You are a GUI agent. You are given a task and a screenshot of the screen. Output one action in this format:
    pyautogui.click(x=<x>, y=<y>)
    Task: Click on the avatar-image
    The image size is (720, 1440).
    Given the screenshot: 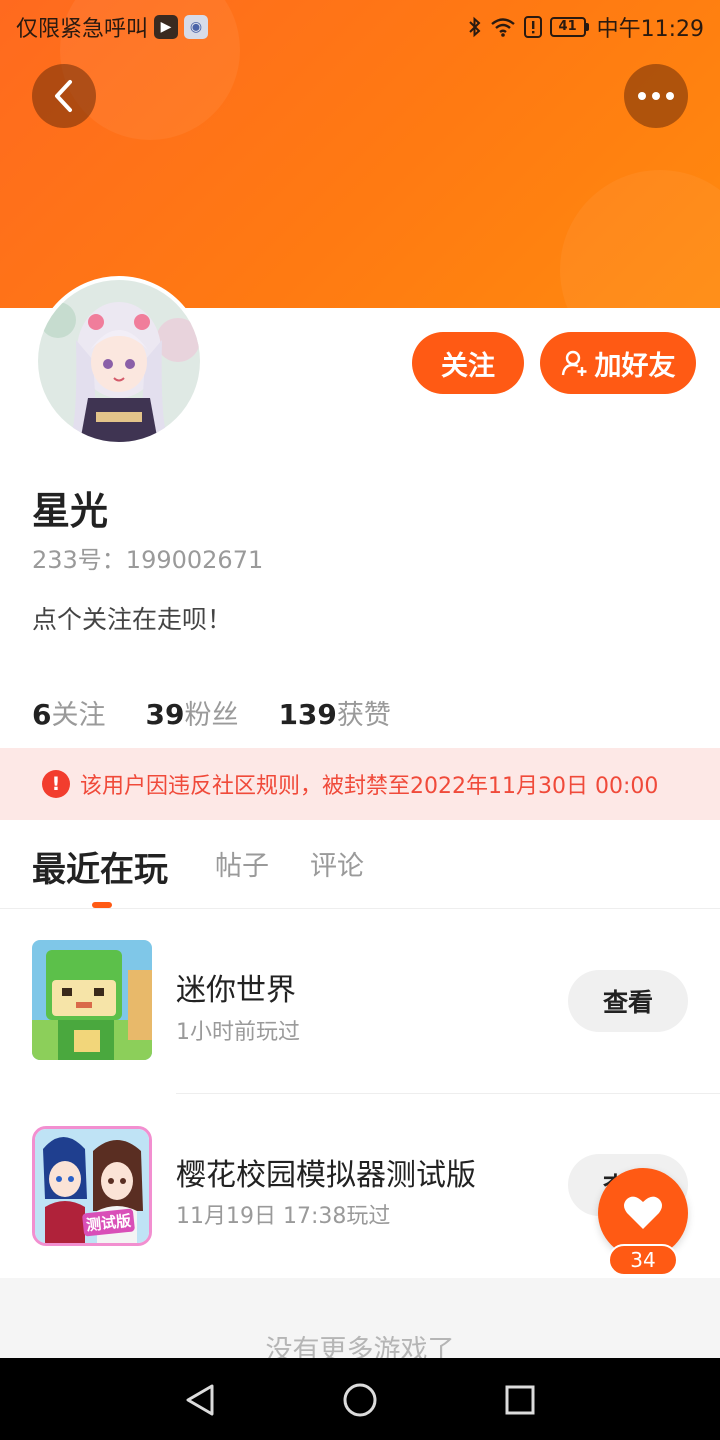 What is the action you would take?
    pyautogui.click(x=119, y=361)
    